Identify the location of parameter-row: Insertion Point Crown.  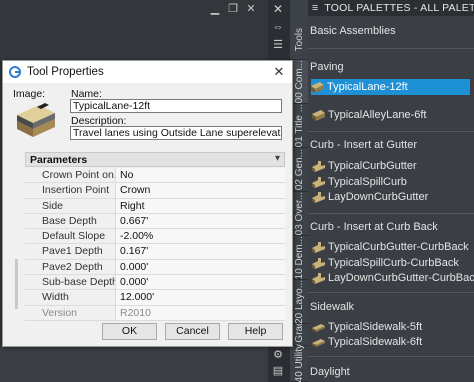
(155, 191).